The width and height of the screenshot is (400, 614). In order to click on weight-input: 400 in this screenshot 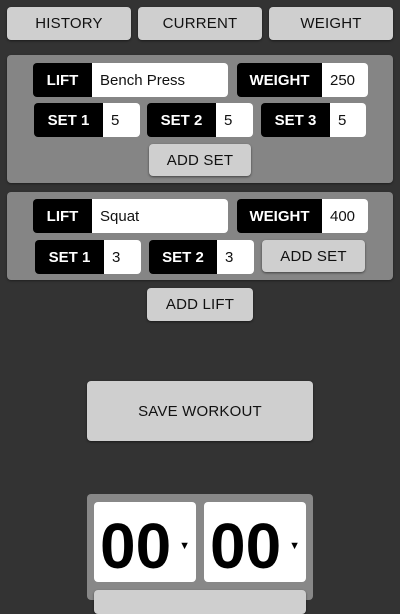, I will do `click(345, 216)`.